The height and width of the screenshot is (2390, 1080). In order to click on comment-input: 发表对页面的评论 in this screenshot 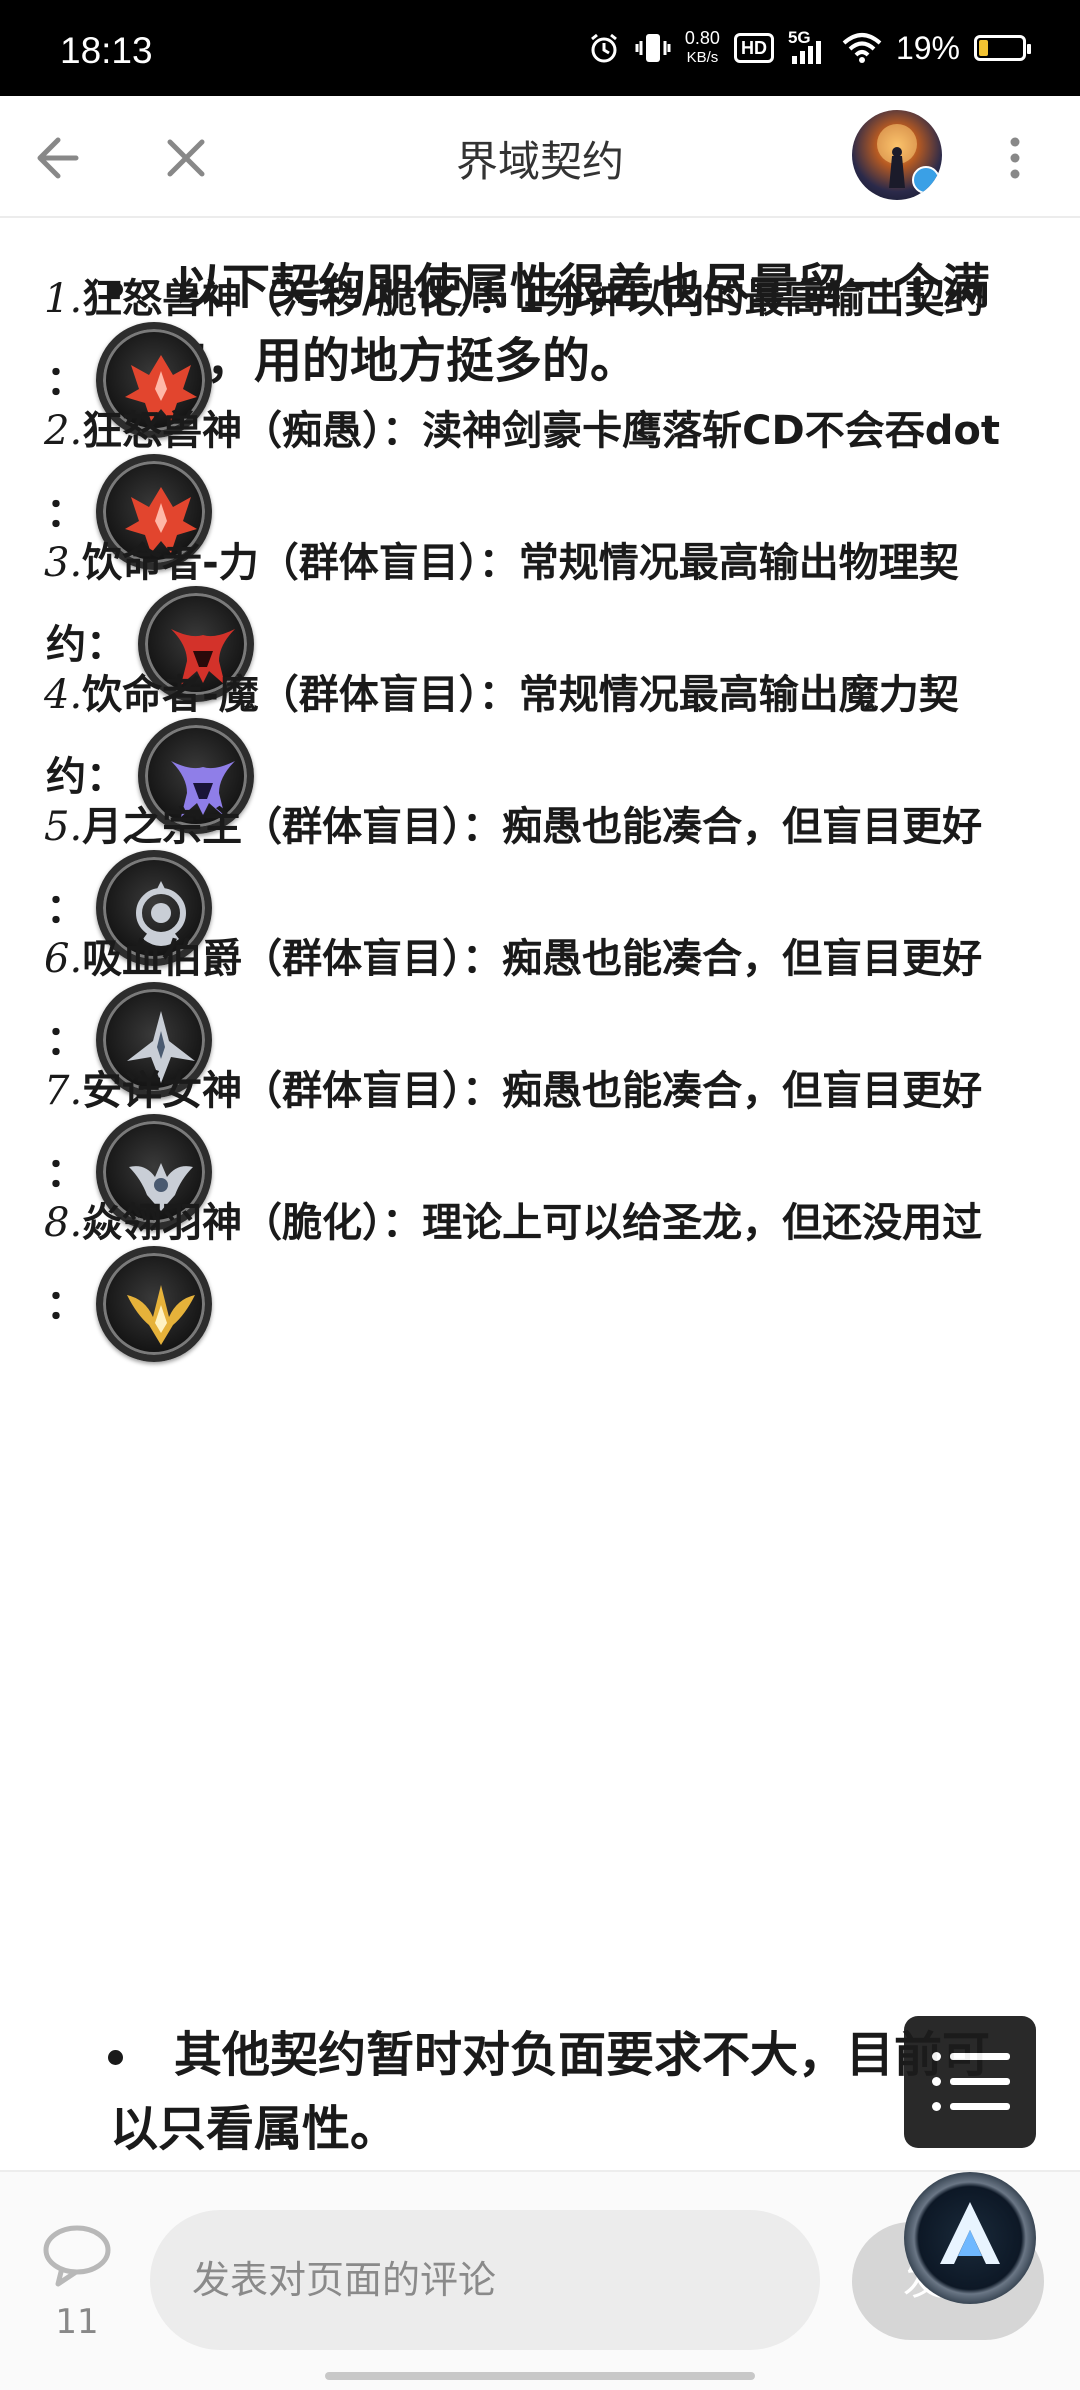, I will do `click(485, 2280)`.